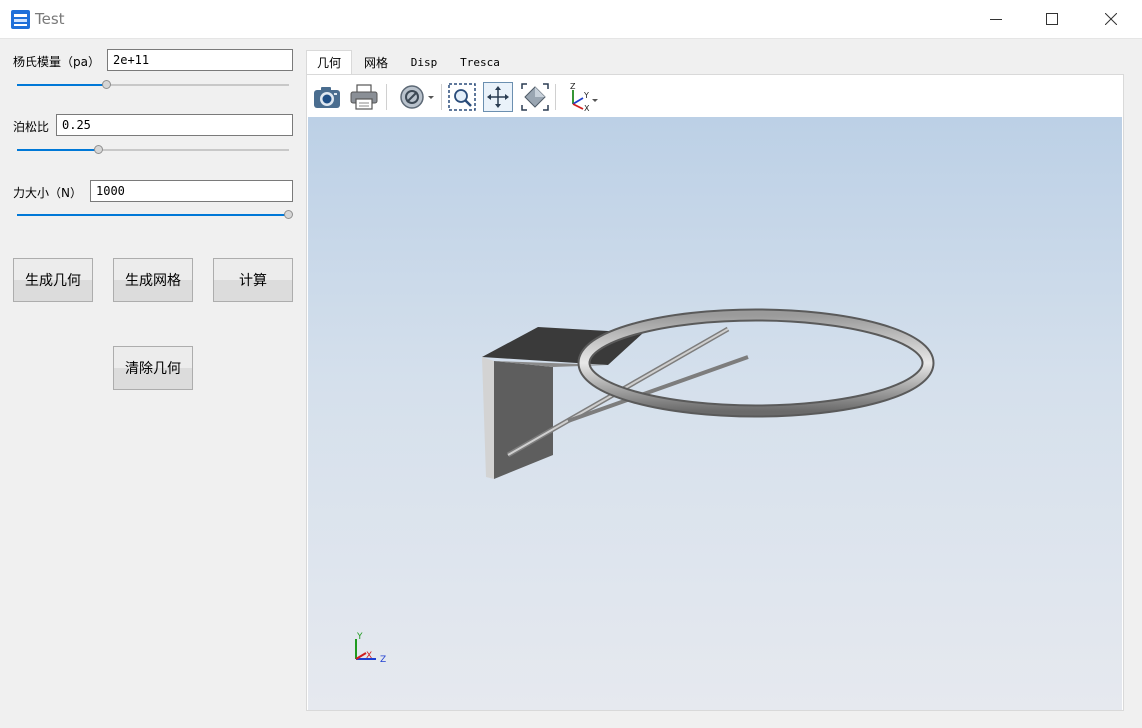  Describe the element at coordinates (174, 125) in the screenshot. I see `poisson-ratio-input: 0.25` at that location.